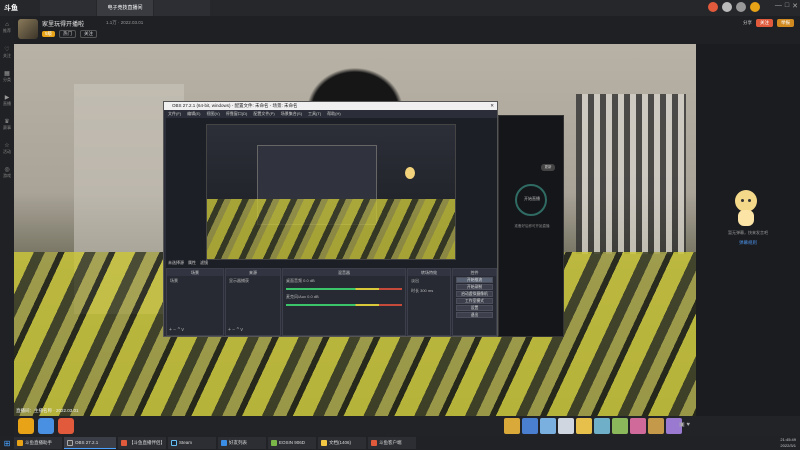  I want to click on obs-menu-file: 文件(F), so click(174, 113).